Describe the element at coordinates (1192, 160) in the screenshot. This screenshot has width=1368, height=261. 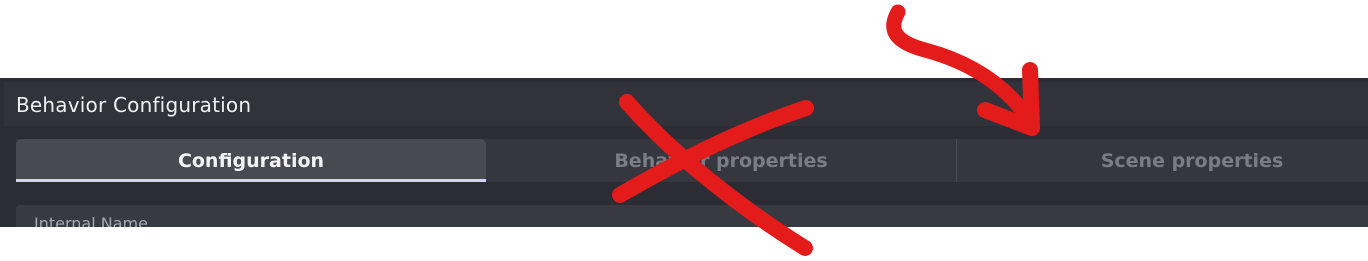
I see `tab-label-scene-properties: Scene properties` at that location.